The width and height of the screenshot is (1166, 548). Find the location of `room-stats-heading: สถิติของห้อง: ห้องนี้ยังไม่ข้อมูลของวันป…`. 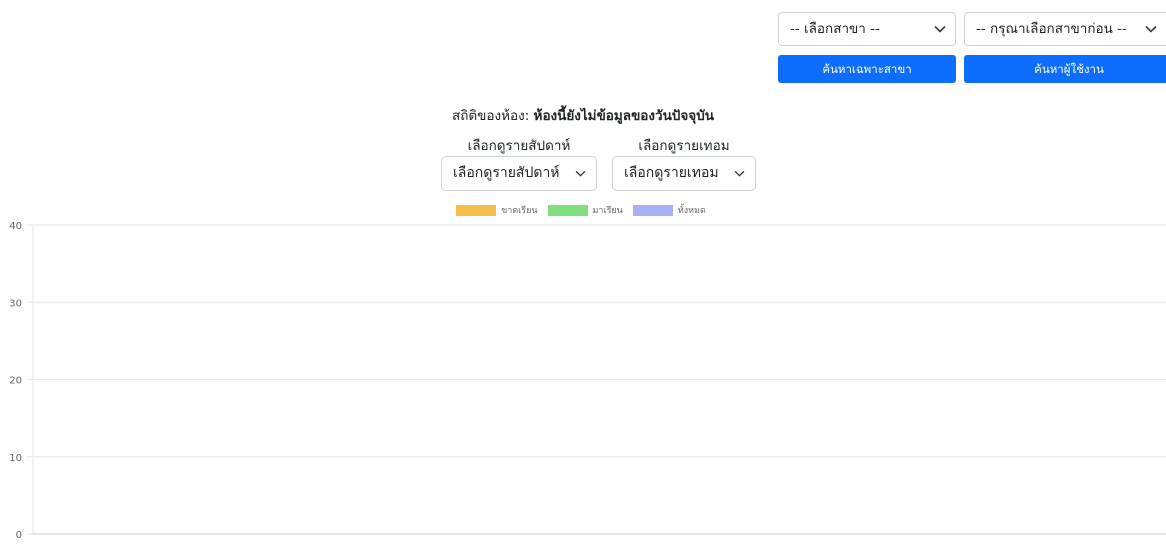

room-stats-heading: สถิติของห้อง: ห้องนี้ยังไม่ข้อมูลของวันป… is located at coordinates (583, 115).